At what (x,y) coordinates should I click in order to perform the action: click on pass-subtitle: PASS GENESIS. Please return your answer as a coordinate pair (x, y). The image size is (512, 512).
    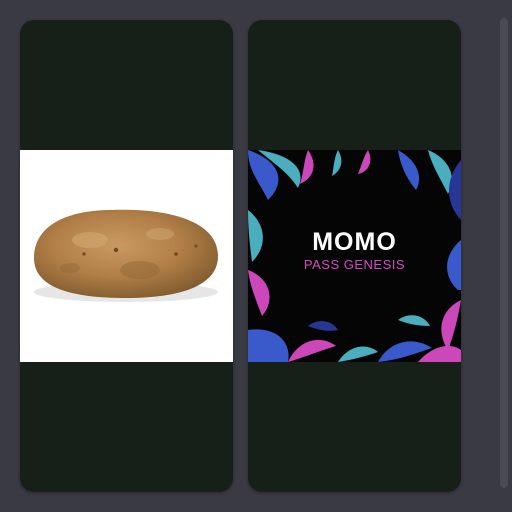
    Looking at the image, I should click on (354, 264).